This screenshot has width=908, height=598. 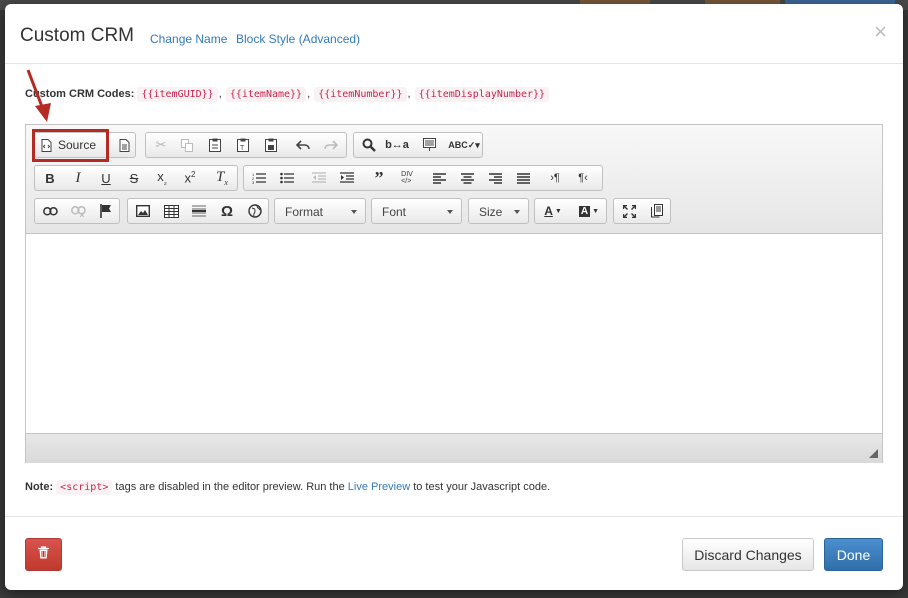 What do you see at coordinates (498, 211) in the screenshot?
I see `size-dropdown: Size` at bounding box center [498, 211].